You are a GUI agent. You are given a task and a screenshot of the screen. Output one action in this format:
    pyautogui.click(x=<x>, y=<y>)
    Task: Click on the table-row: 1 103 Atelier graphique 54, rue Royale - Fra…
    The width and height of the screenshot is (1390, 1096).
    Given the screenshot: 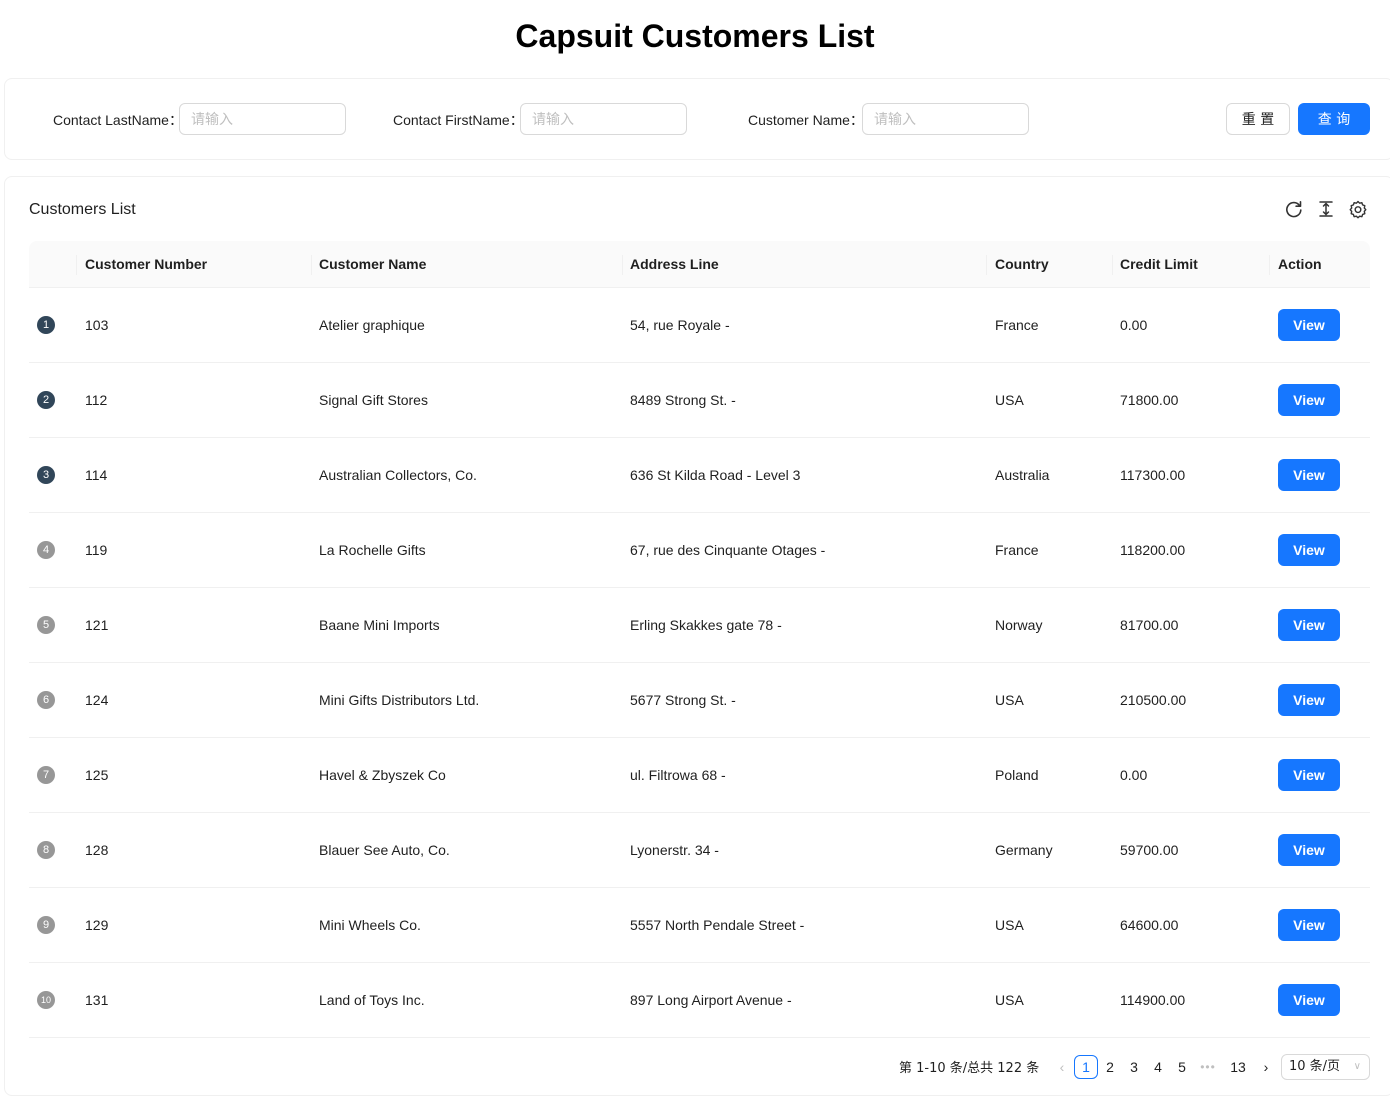 What is the action you would take?
    pyautogui.click(x=699, y=325)
    